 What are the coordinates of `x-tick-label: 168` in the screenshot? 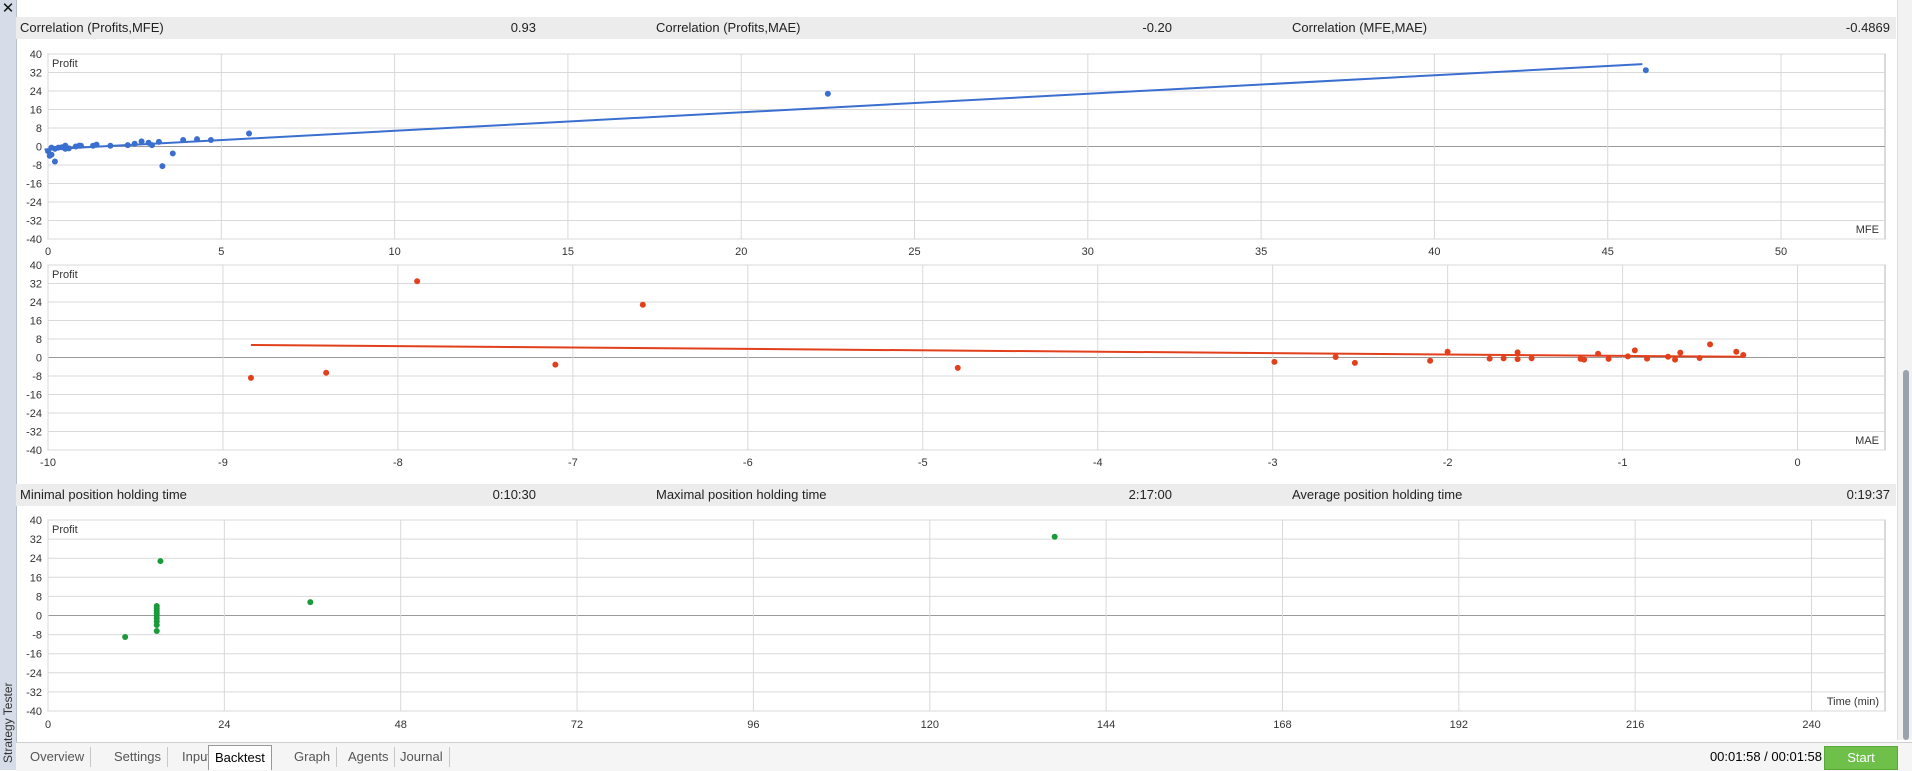 It's located at (1282, 725).